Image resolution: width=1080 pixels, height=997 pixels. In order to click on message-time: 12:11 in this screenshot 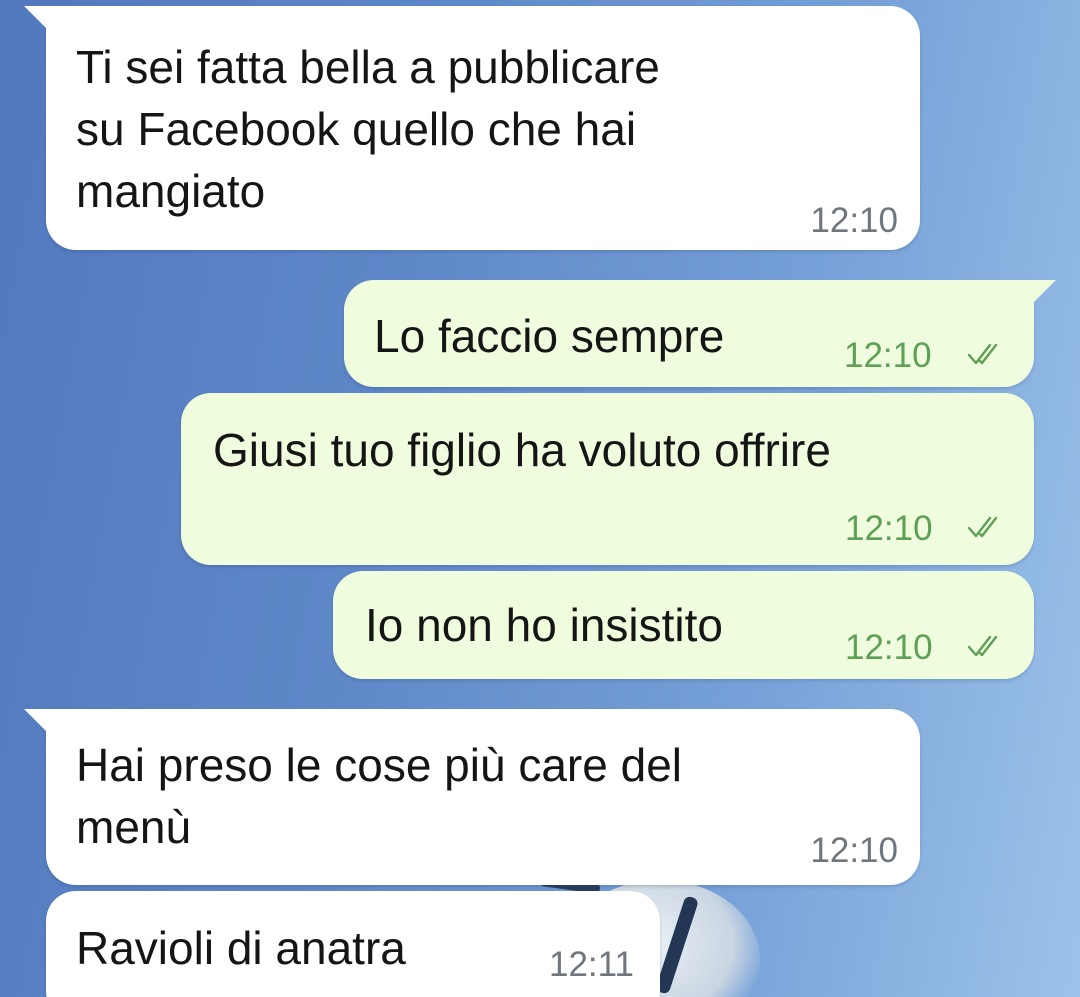, I will do `click(591, 964)`.